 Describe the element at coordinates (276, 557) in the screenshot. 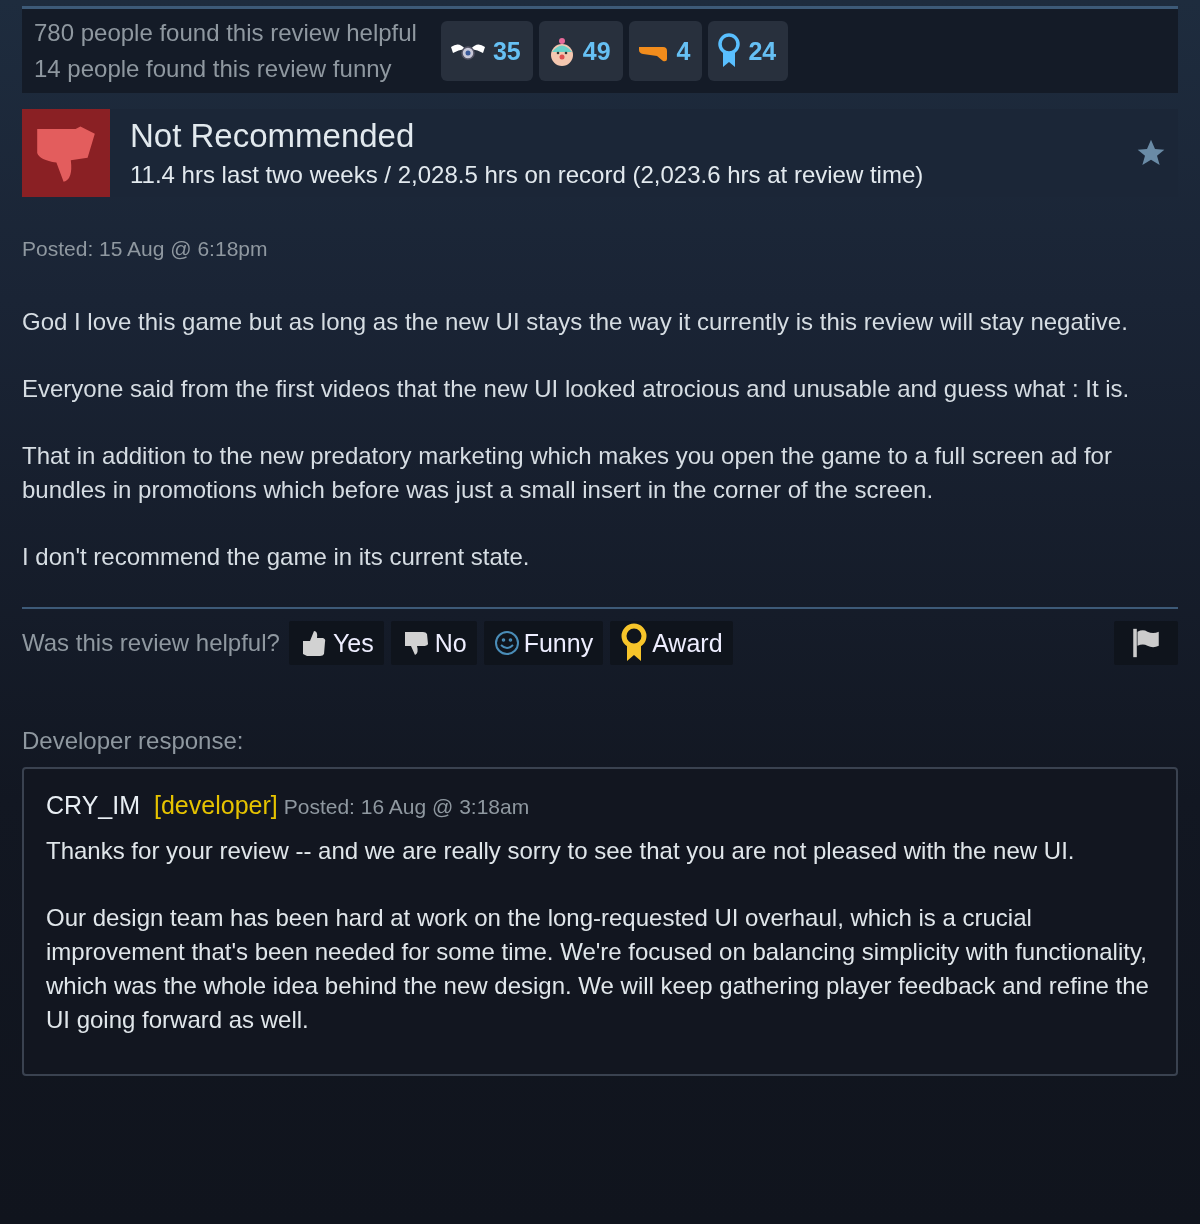

I see `review-paragraph: I don't recommend the game in its current state.` at that location.